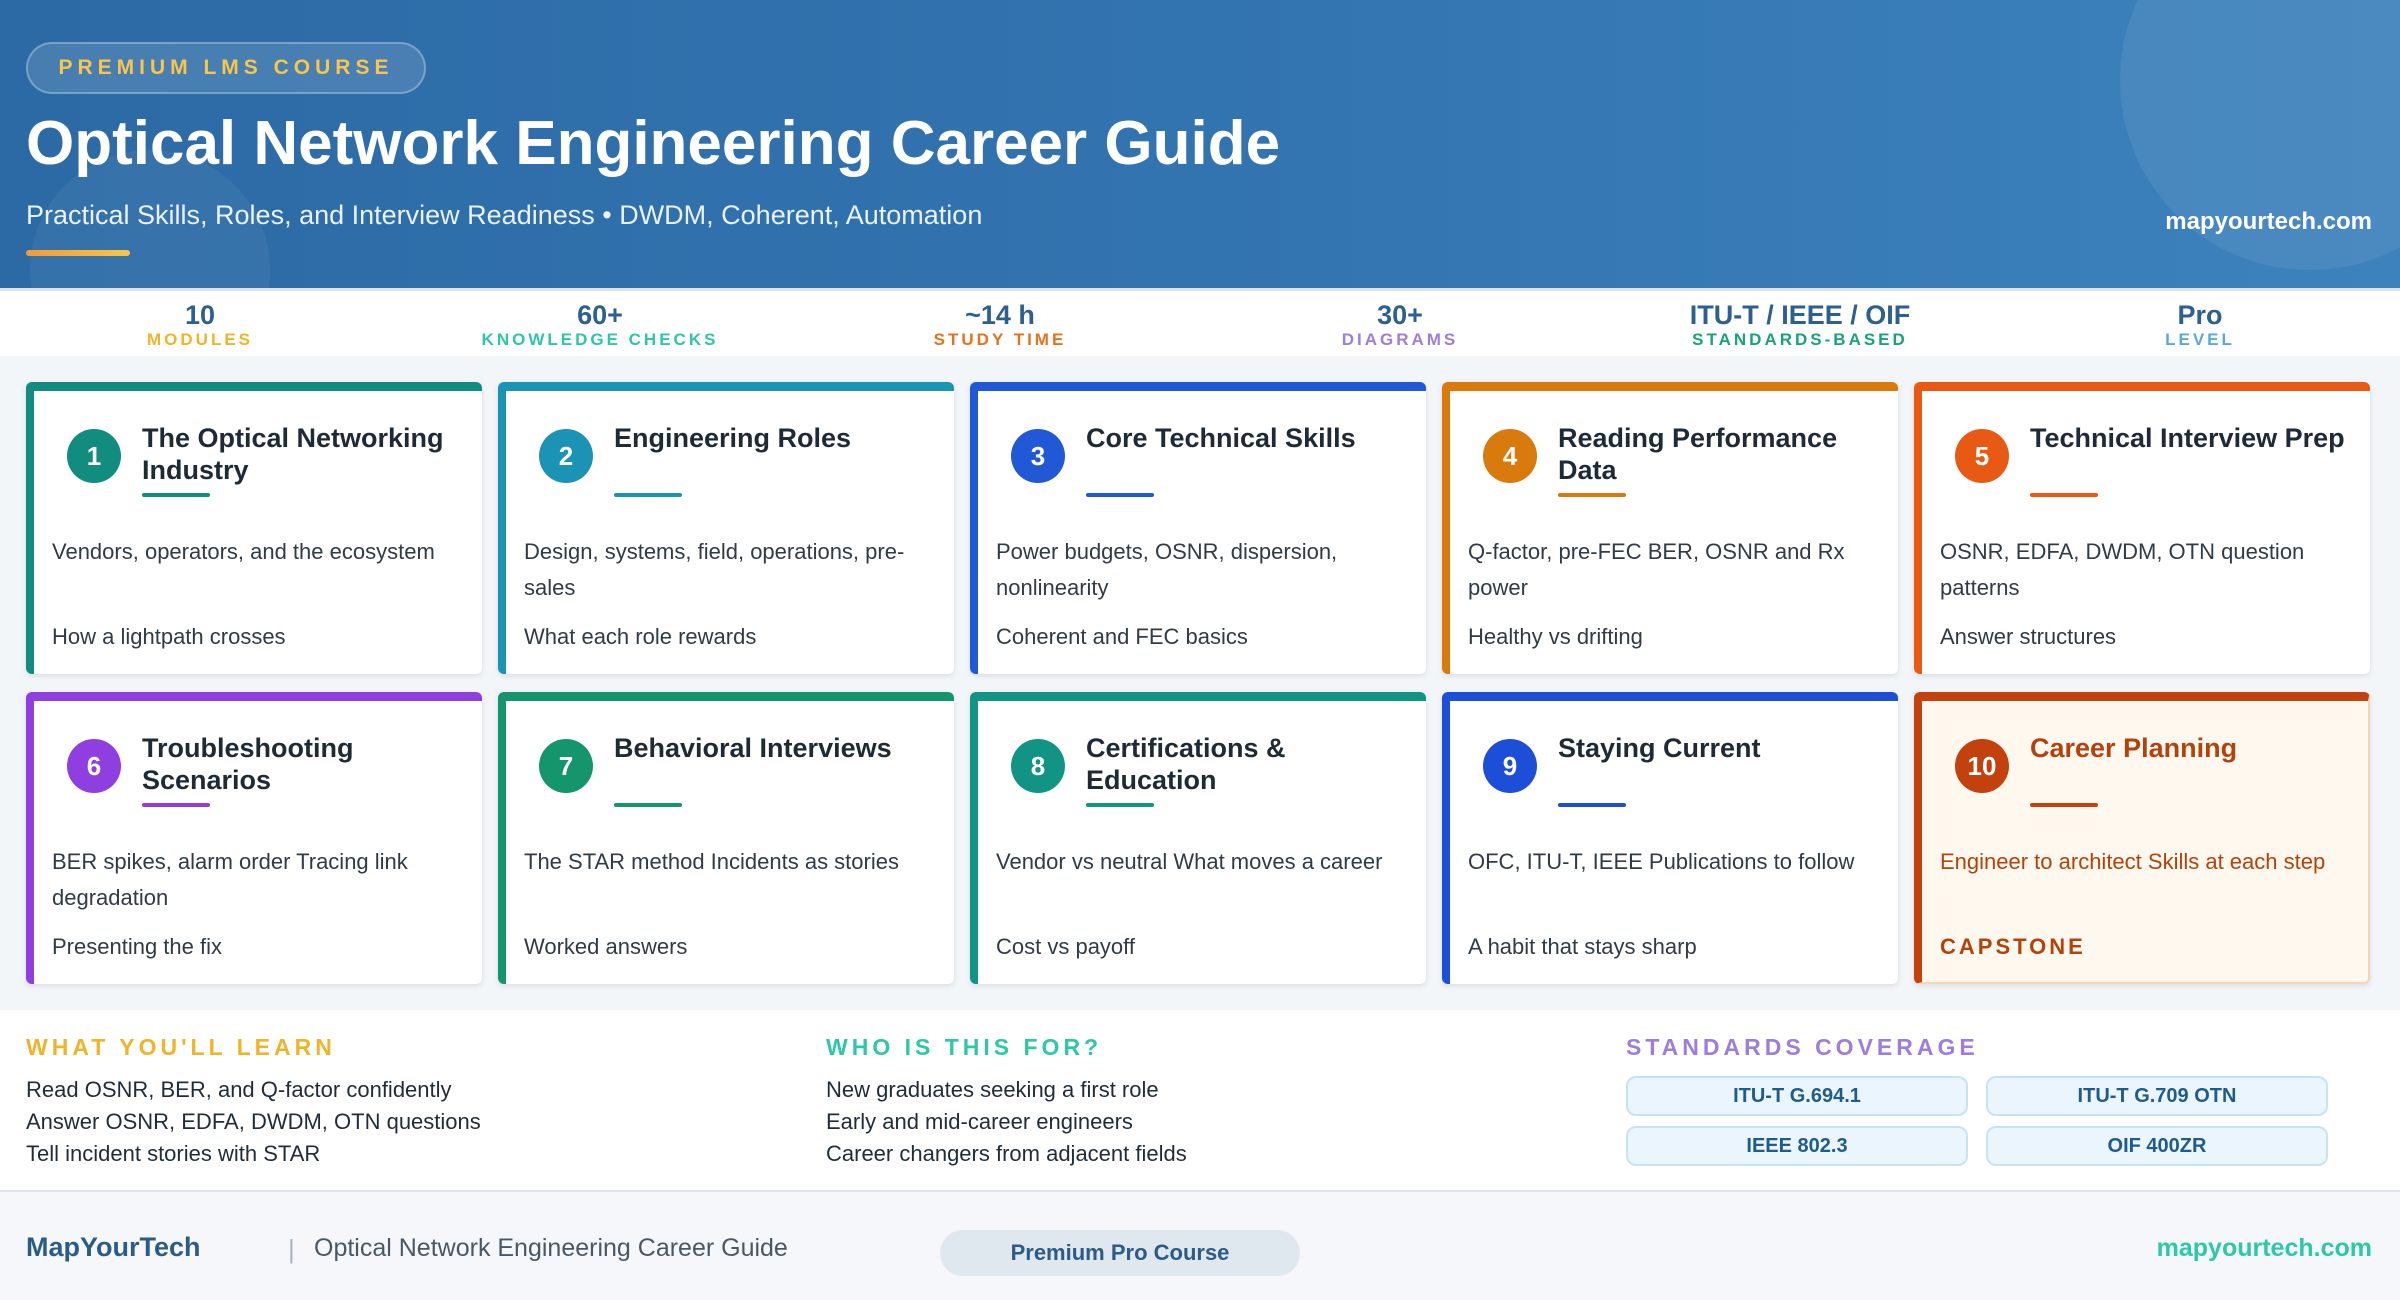  What do you see at coordinates (239, 1089) in the screenshot?
I see `learn-item: Read OSNR, BER, and Q-factor confidently` at bounding box center [239, 1089].